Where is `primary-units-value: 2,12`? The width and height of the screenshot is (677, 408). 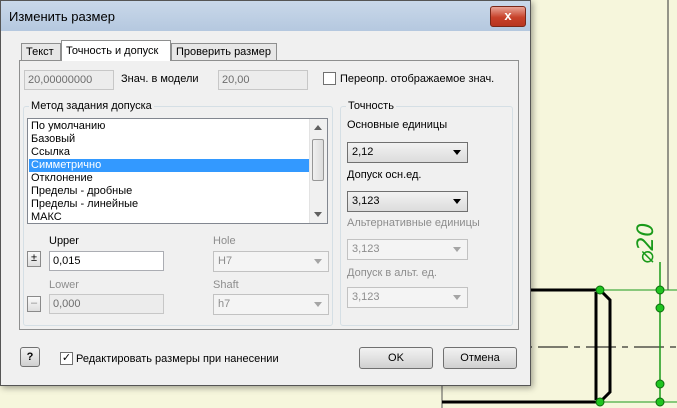
primary-units-value: 2,12 is located at coordinates (363, 152).